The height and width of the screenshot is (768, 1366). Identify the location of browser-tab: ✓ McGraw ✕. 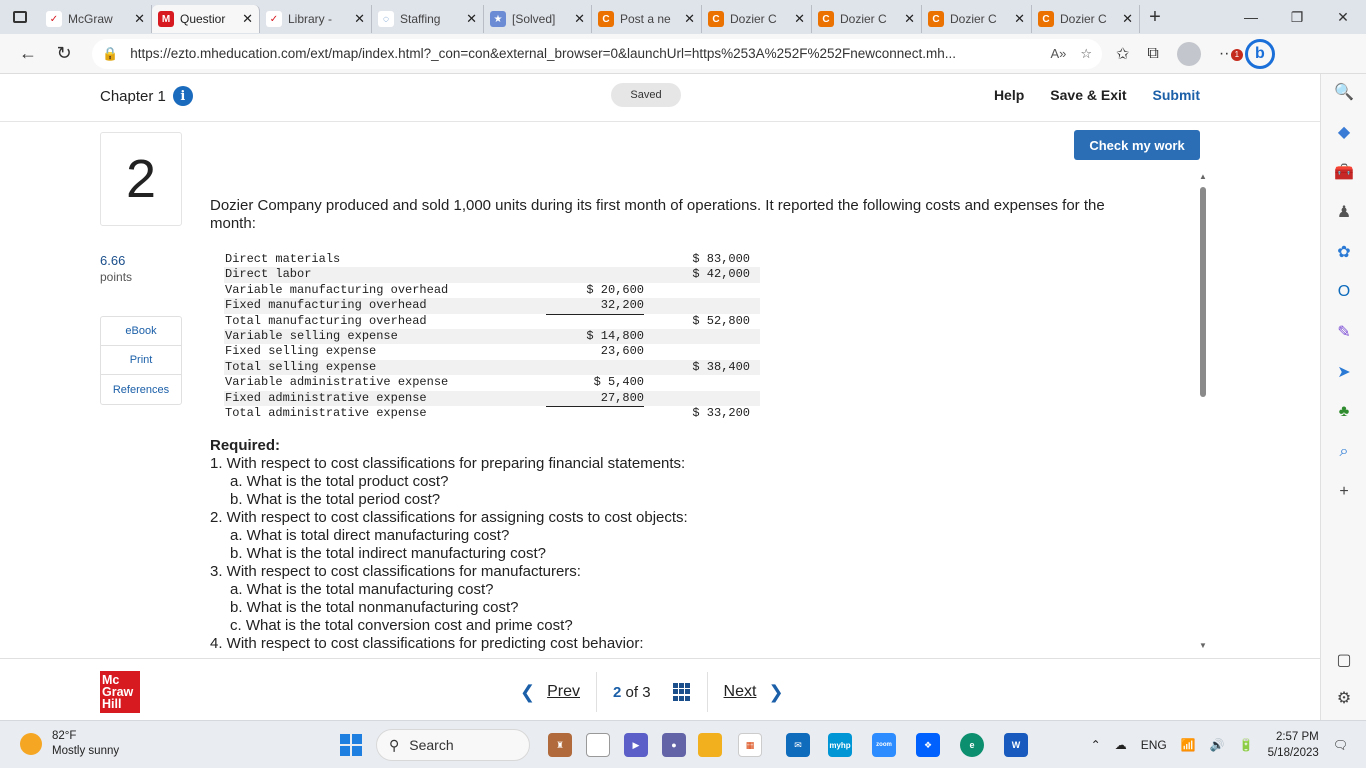
(96, 19).